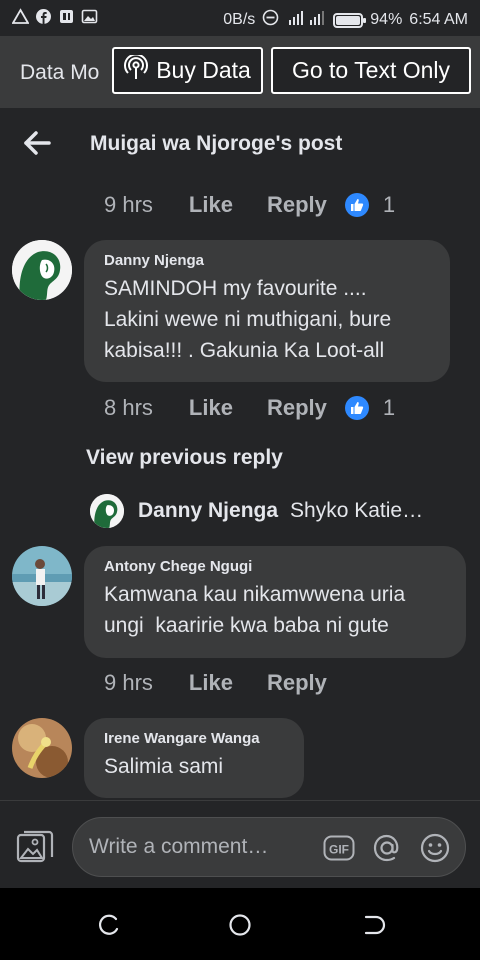 Image resolution: width=480 pixels, height=960 pixels. What do you see at coordinates (387, 848) in the screenshot?
I see `mention-icon` at bounding box center [387, 848].